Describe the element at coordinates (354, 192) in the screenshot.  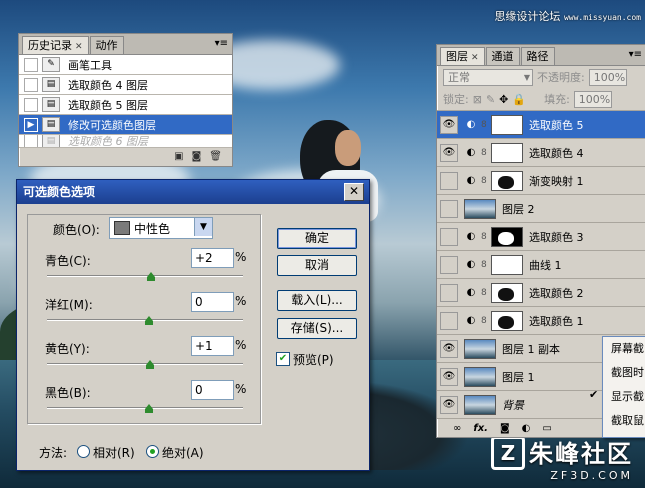
I see `close-icon: ✕` at that location.